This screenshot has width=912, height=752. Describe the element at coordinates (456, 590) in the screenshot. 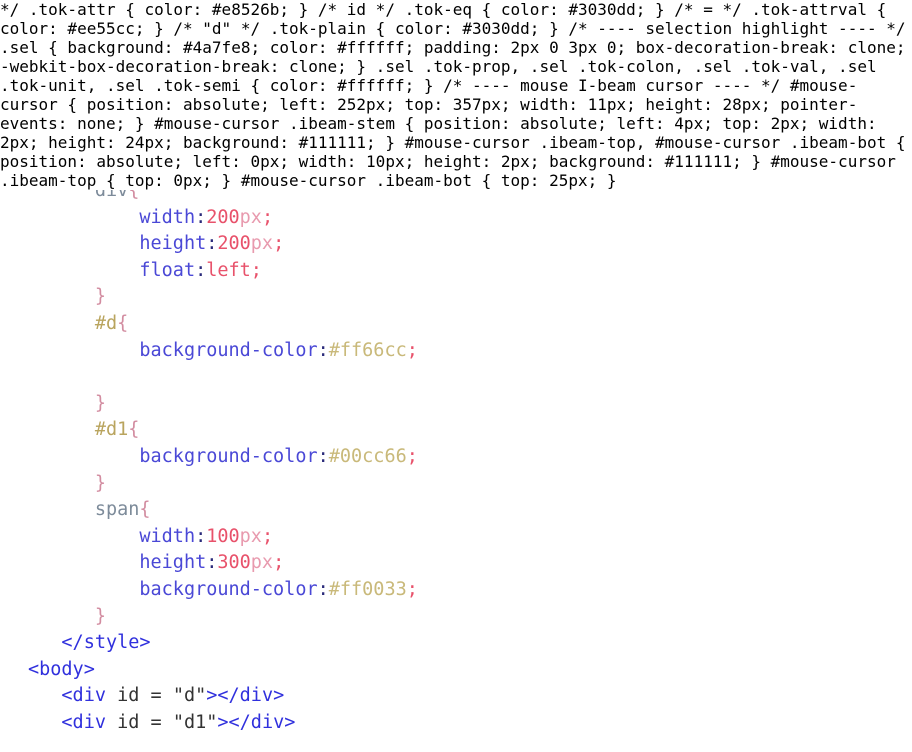

I see `code-line: background-color:#ff0033;` at that location.